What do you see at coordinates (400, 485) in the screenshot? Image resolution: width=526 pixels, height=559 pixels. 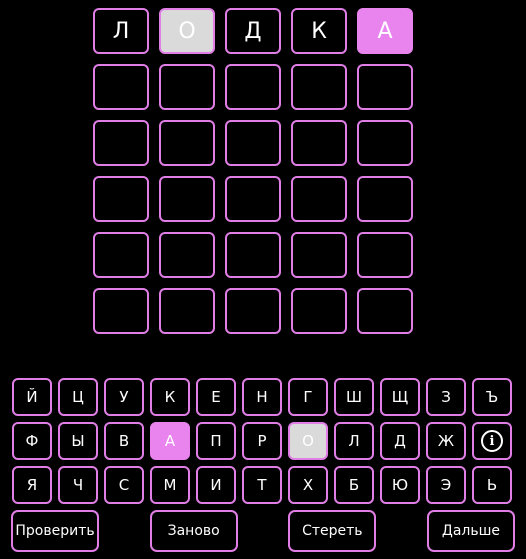 I see `key: Ю` at bounding box center [400, 485].